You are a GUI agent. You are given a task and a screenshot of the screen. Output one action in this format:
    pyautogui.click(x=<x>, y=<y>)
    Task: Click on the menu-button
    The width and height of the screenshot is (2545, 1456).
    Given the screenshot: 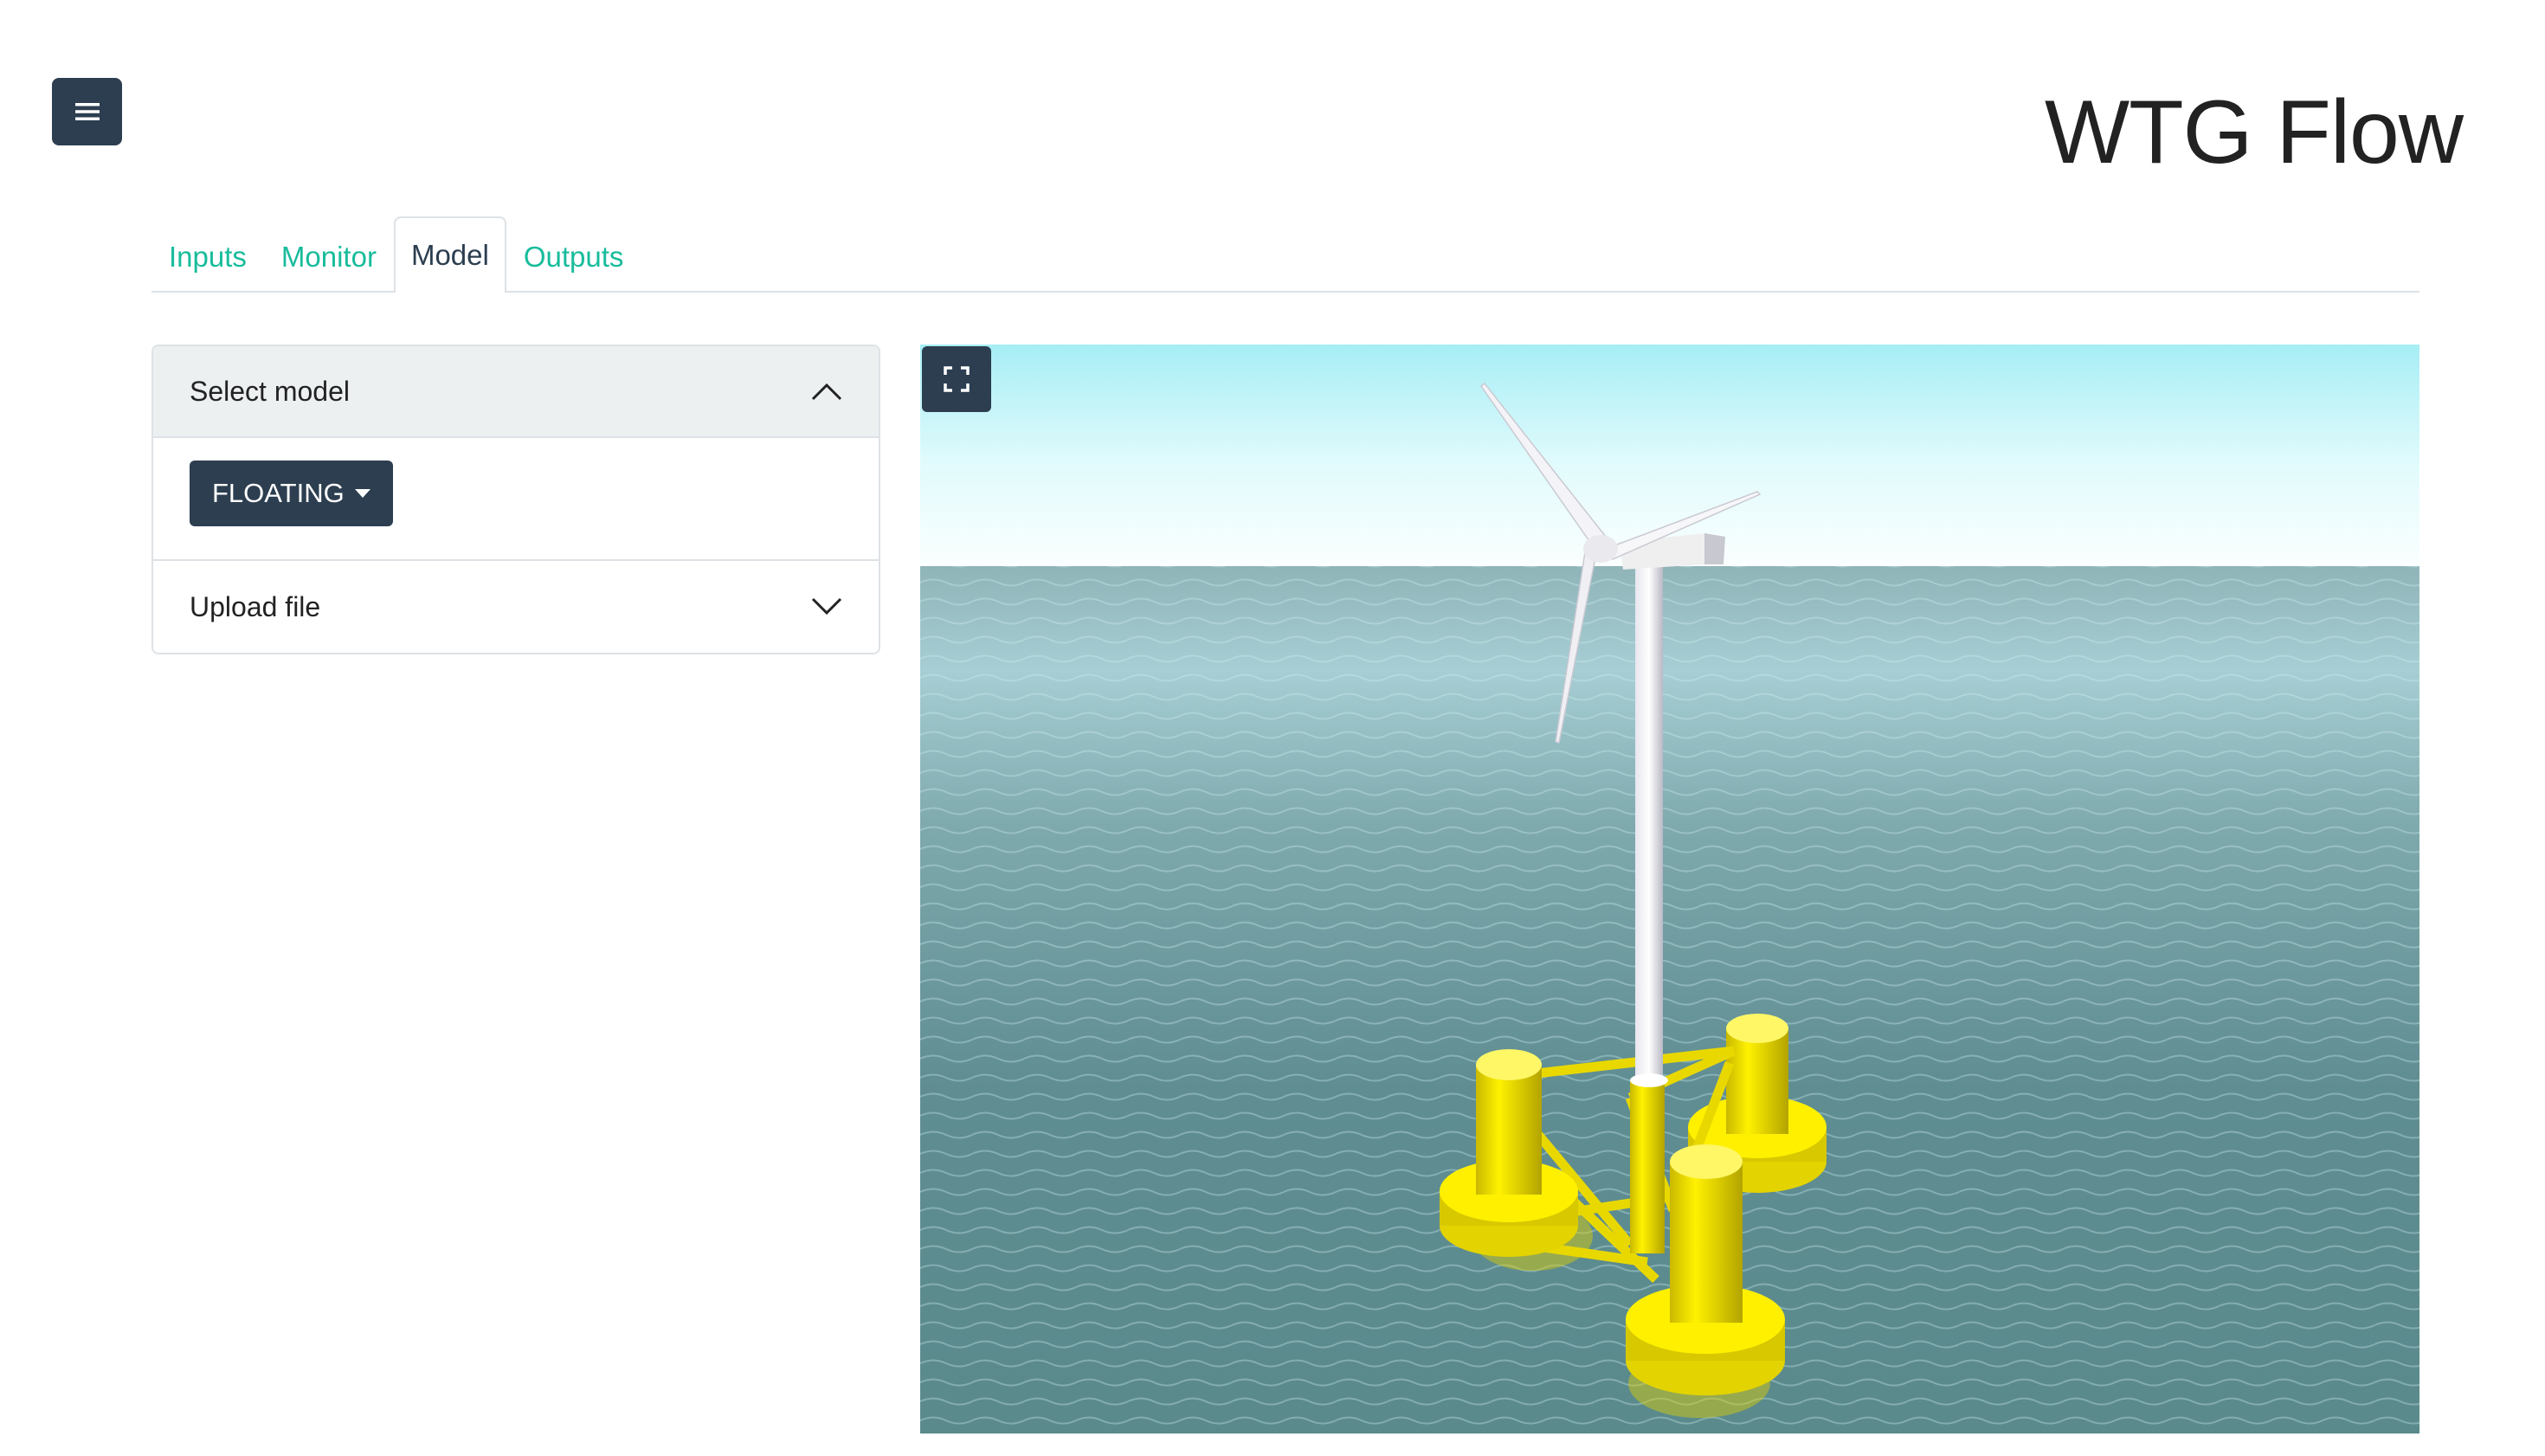 What is the action you would take?
    pyautogui.click(x=87, y=111)
    